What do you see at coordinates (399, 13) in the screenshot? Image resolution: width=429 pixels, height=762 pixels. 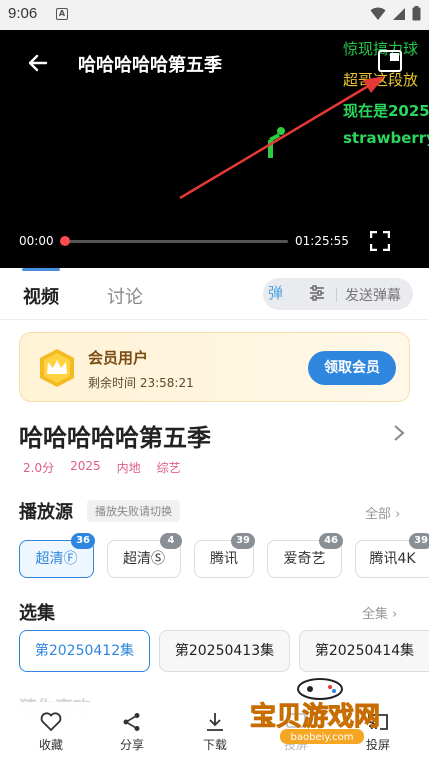 I see `signal-icon` at bounding box center [399, 13].